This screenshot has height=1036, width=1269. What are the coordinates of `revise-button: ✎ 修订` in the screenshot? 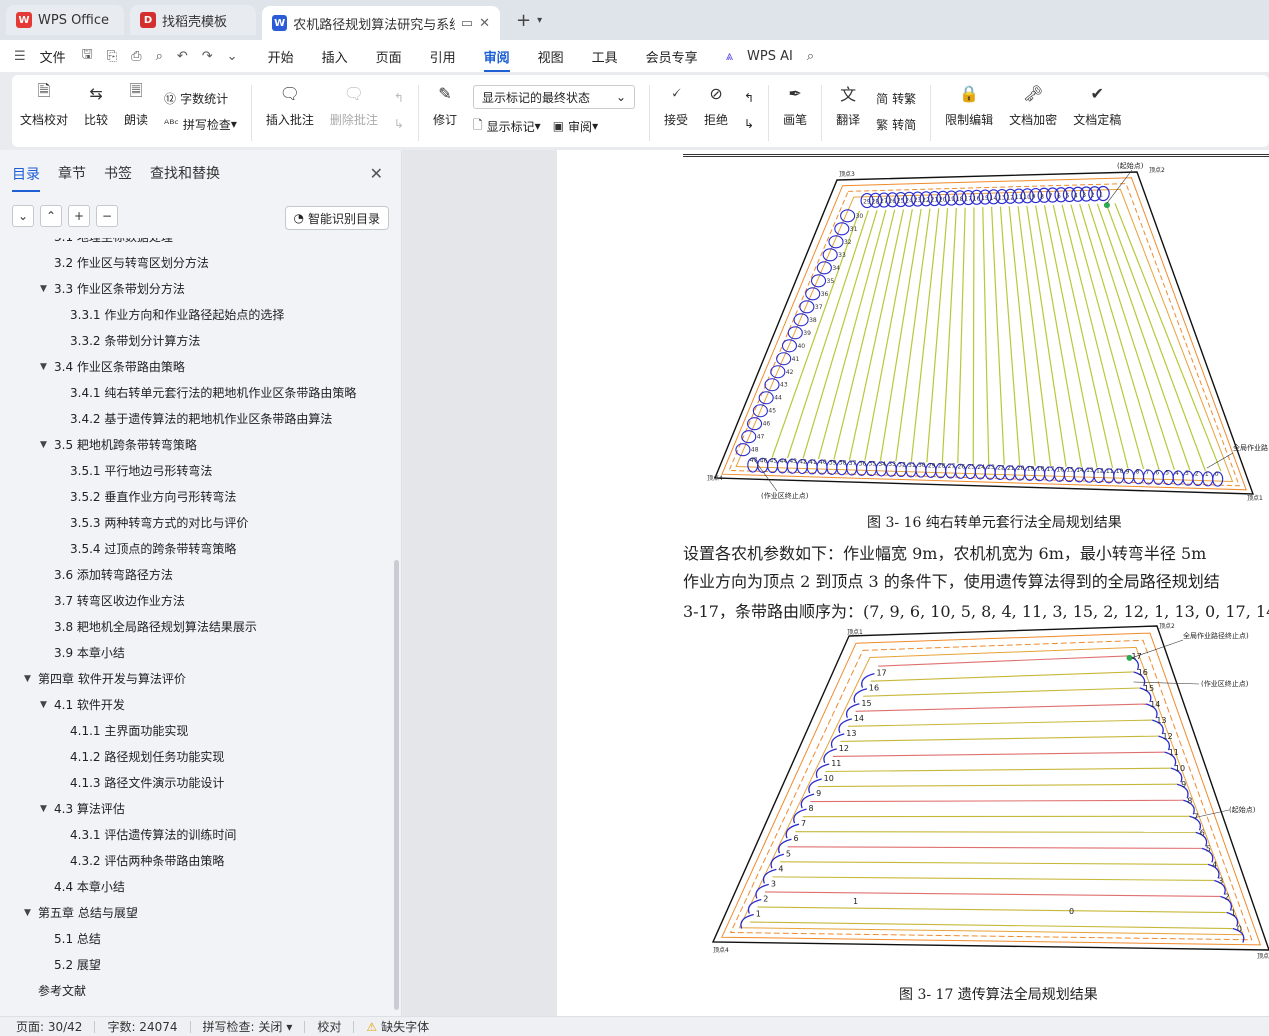 It's located at (445, 104).